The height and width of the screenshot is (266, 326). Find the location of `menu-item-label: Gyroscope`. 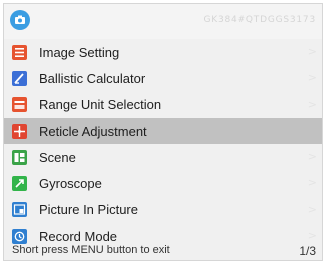

menu-item-label: Gyroscope is located at coordinates (70, 184).